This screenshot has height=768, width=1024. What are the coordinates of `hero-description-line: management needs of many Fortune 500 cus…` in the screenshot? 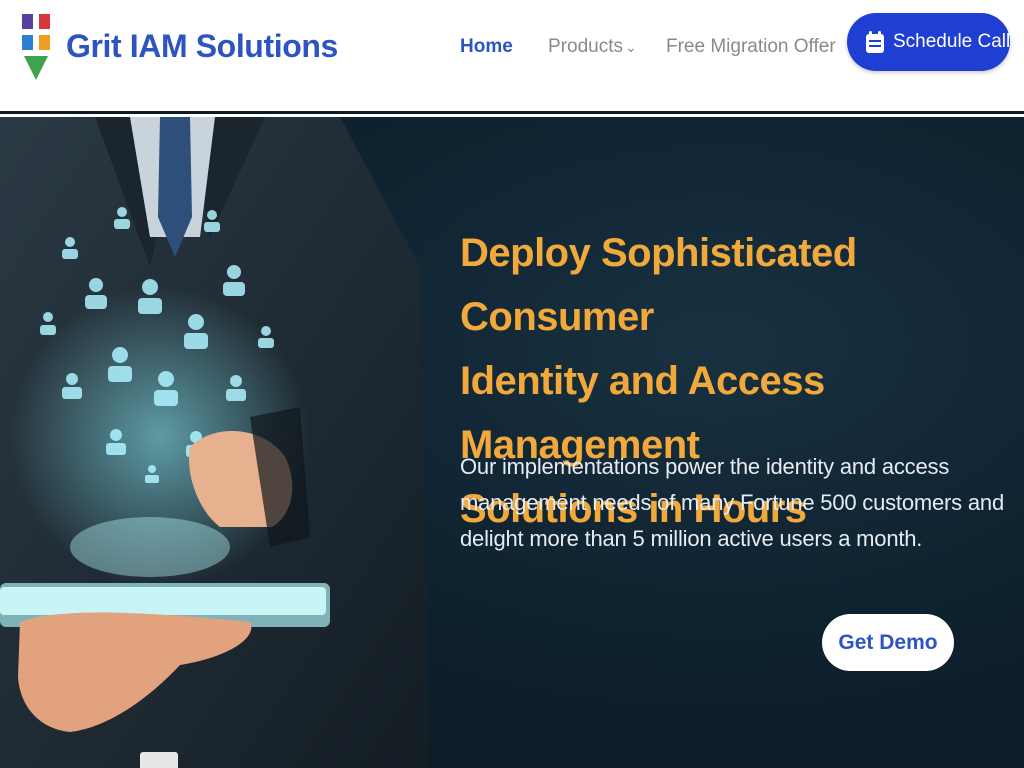 It's located at (732, 502).